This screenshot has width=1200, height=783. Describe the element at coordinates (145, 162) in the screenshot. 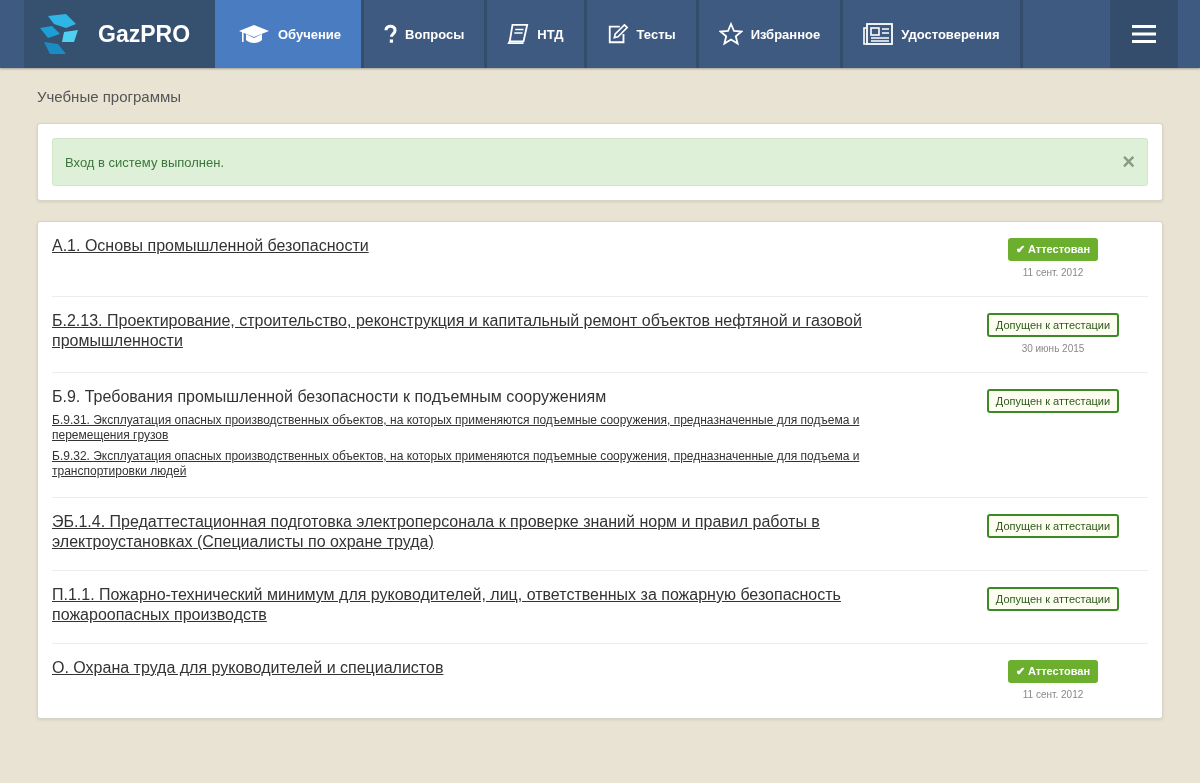

I see `alert-message: Вход в систему выполнен.` at that location.